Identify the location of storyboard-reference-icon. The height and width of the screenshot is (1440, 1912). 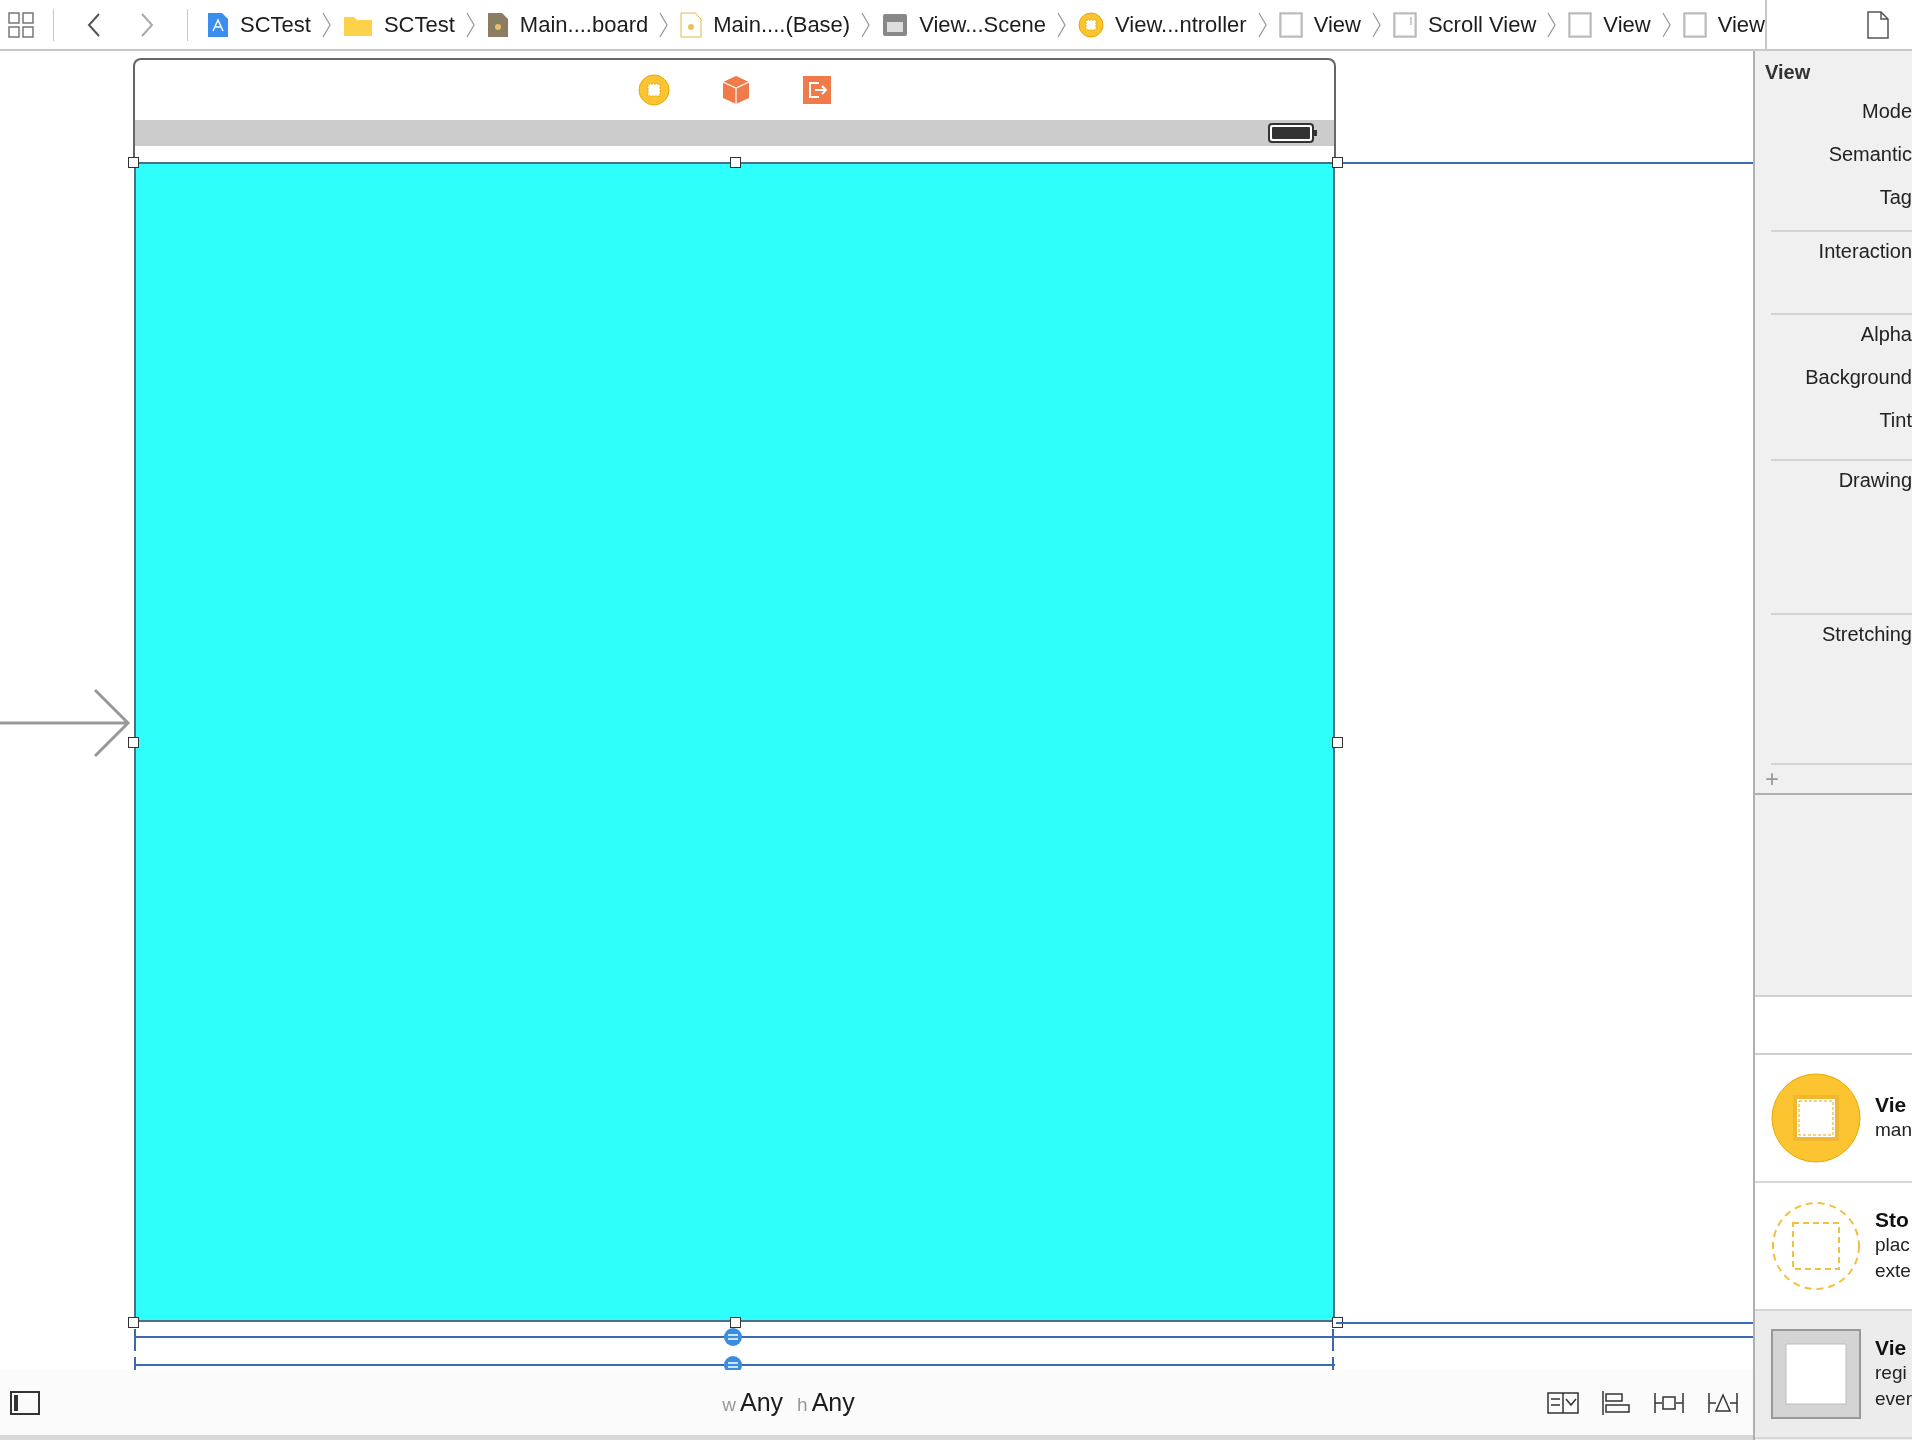
(1816, 1246).